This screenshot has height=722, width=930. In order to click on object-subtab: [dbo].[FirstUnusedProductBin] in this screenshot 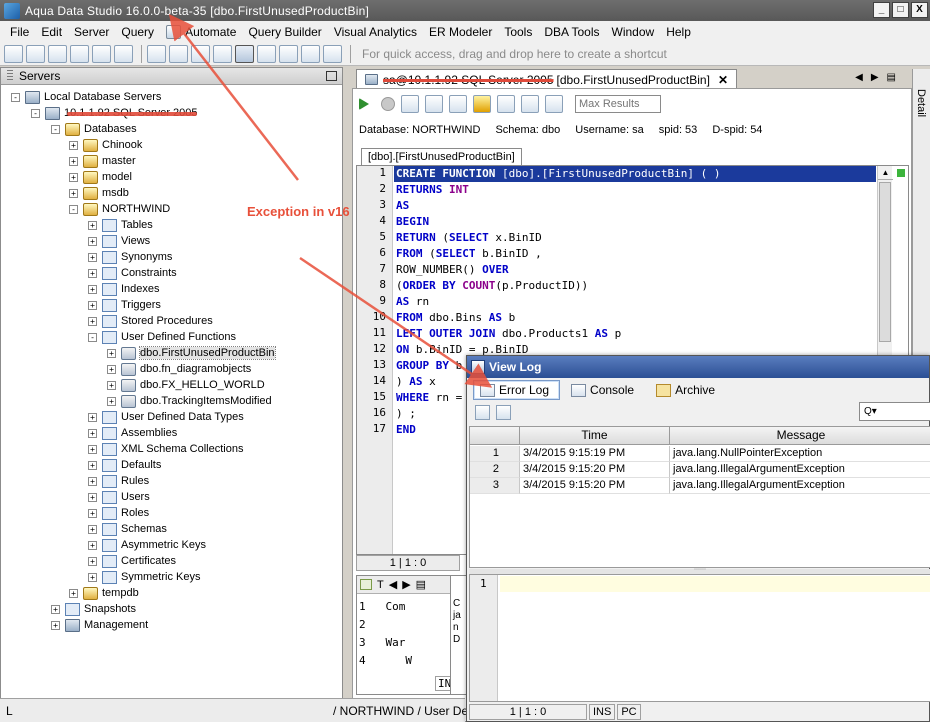, I will do `click(441, 156)`.